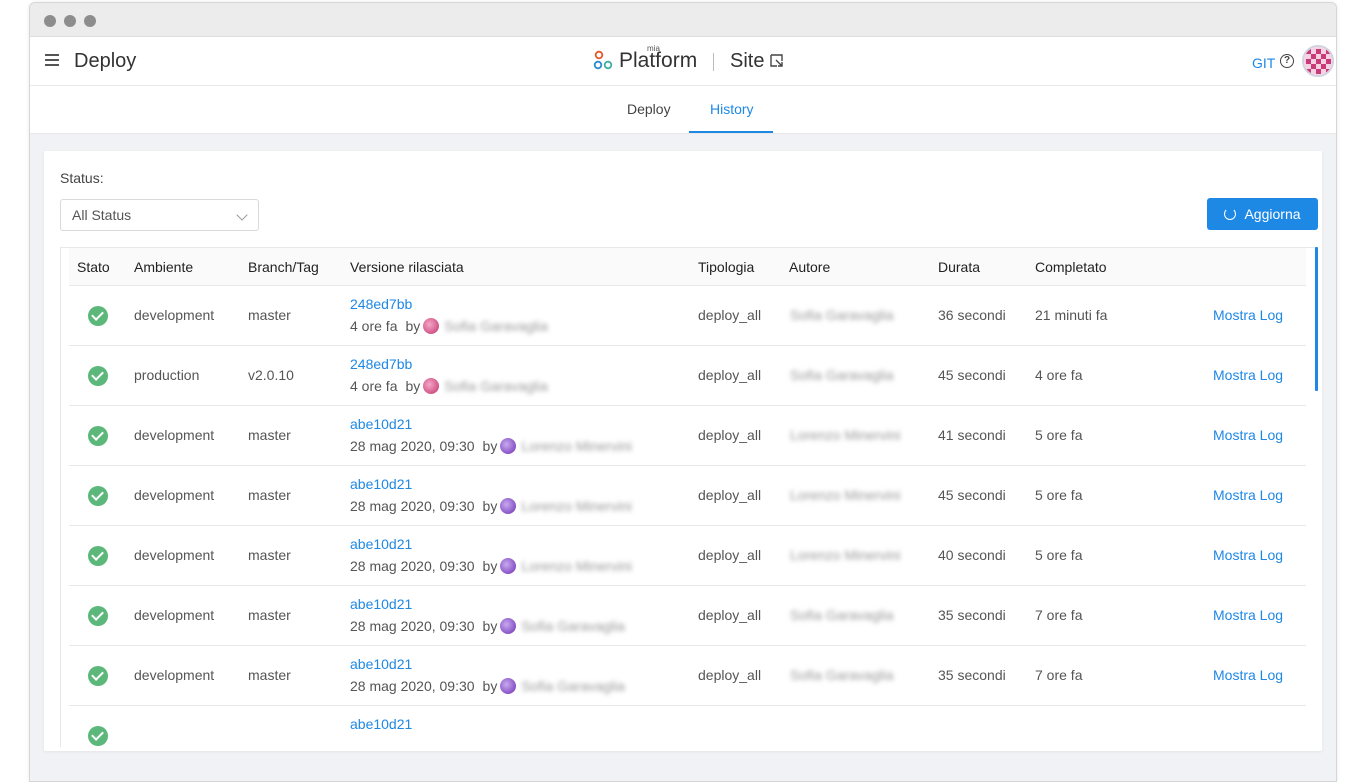 The image size is (1366, 782). What do you see at coordinates (102, 215) in the screenshot?
I see `status-filter-value: All Status` at bounding box center [102, 215].